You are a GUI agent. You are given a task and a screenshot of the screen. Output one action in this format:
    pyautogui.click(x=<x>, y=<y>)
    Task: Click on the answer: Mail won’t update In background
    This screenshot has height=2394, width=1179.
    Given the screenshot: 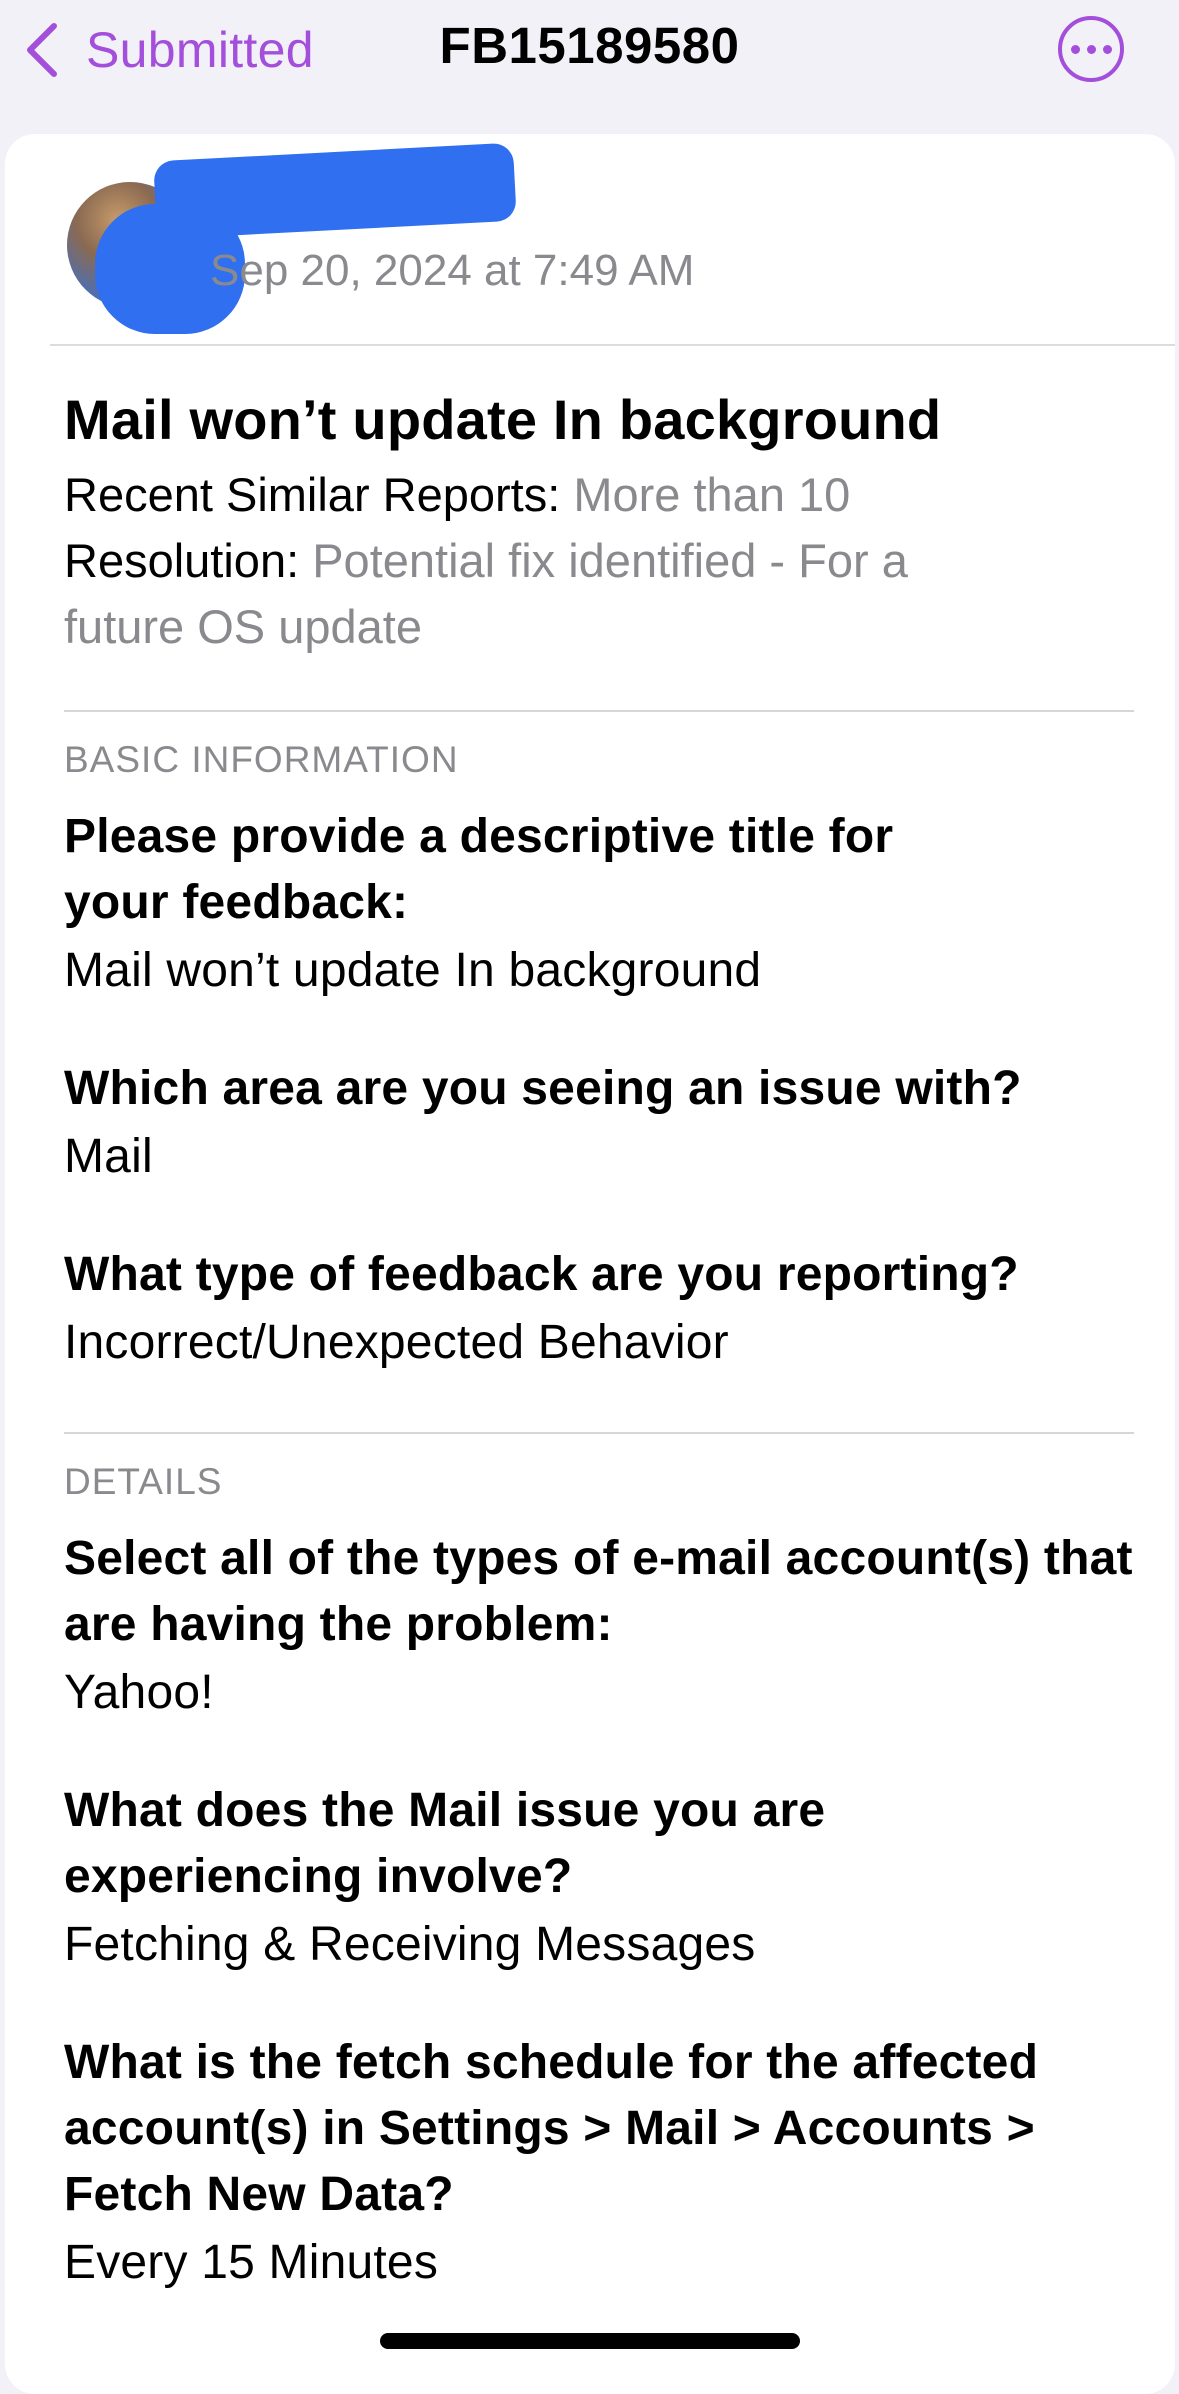 What is the action you would take?
    pyautogui.click(x=413, y=970)
    